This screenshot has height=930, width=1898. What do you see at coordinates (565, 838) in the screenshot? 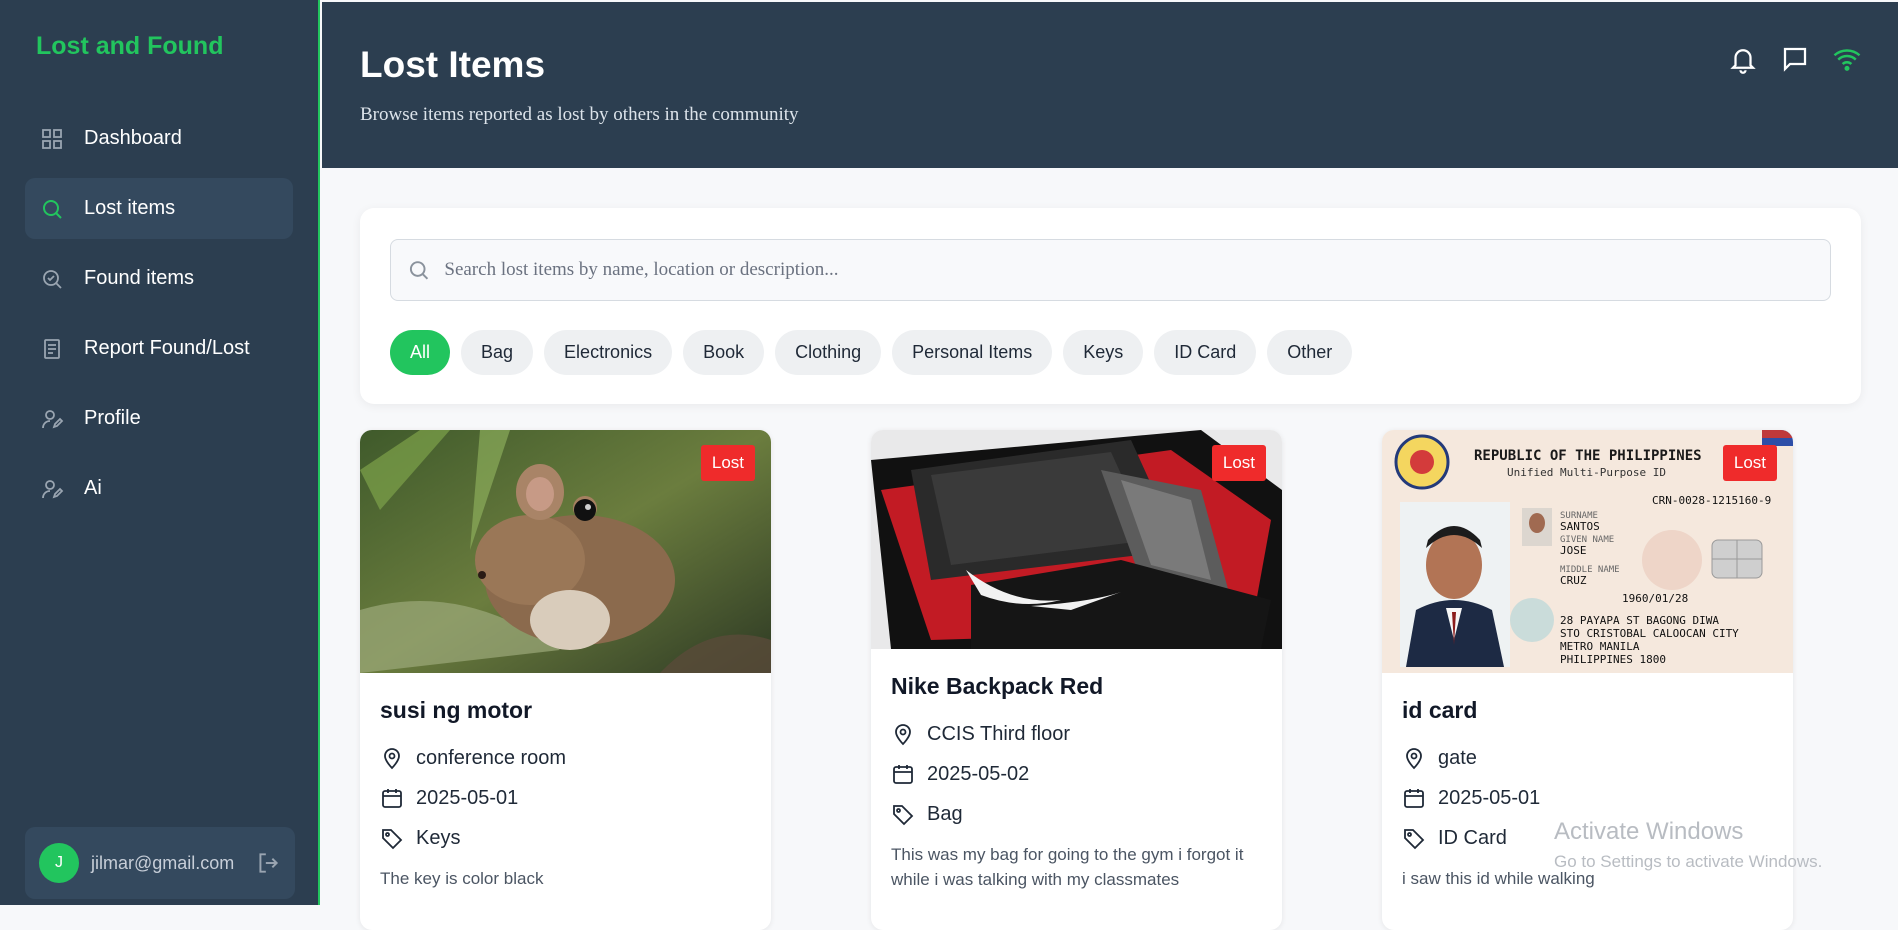
I see `item-category: Keys` at bounding box center [565, 838].